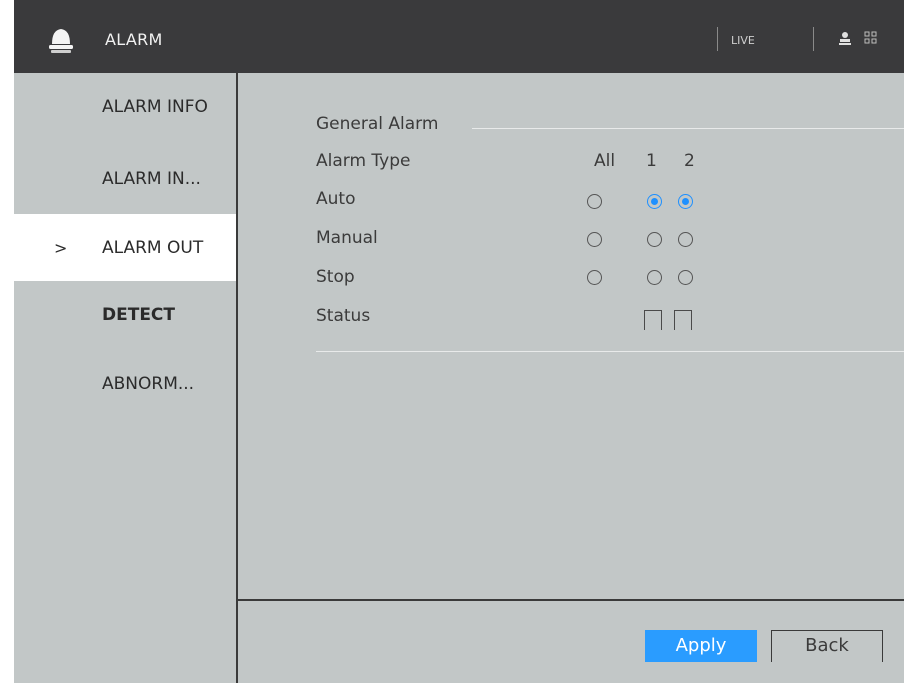  Describe the element at coordinates (139, 314) in the screenshot. I see `sidebar-item-label: DETECT` at that location.